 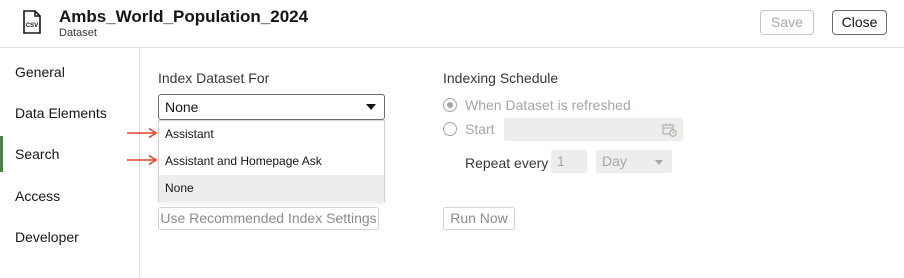 I want to click on radio-start, so click(x=450, y=129).